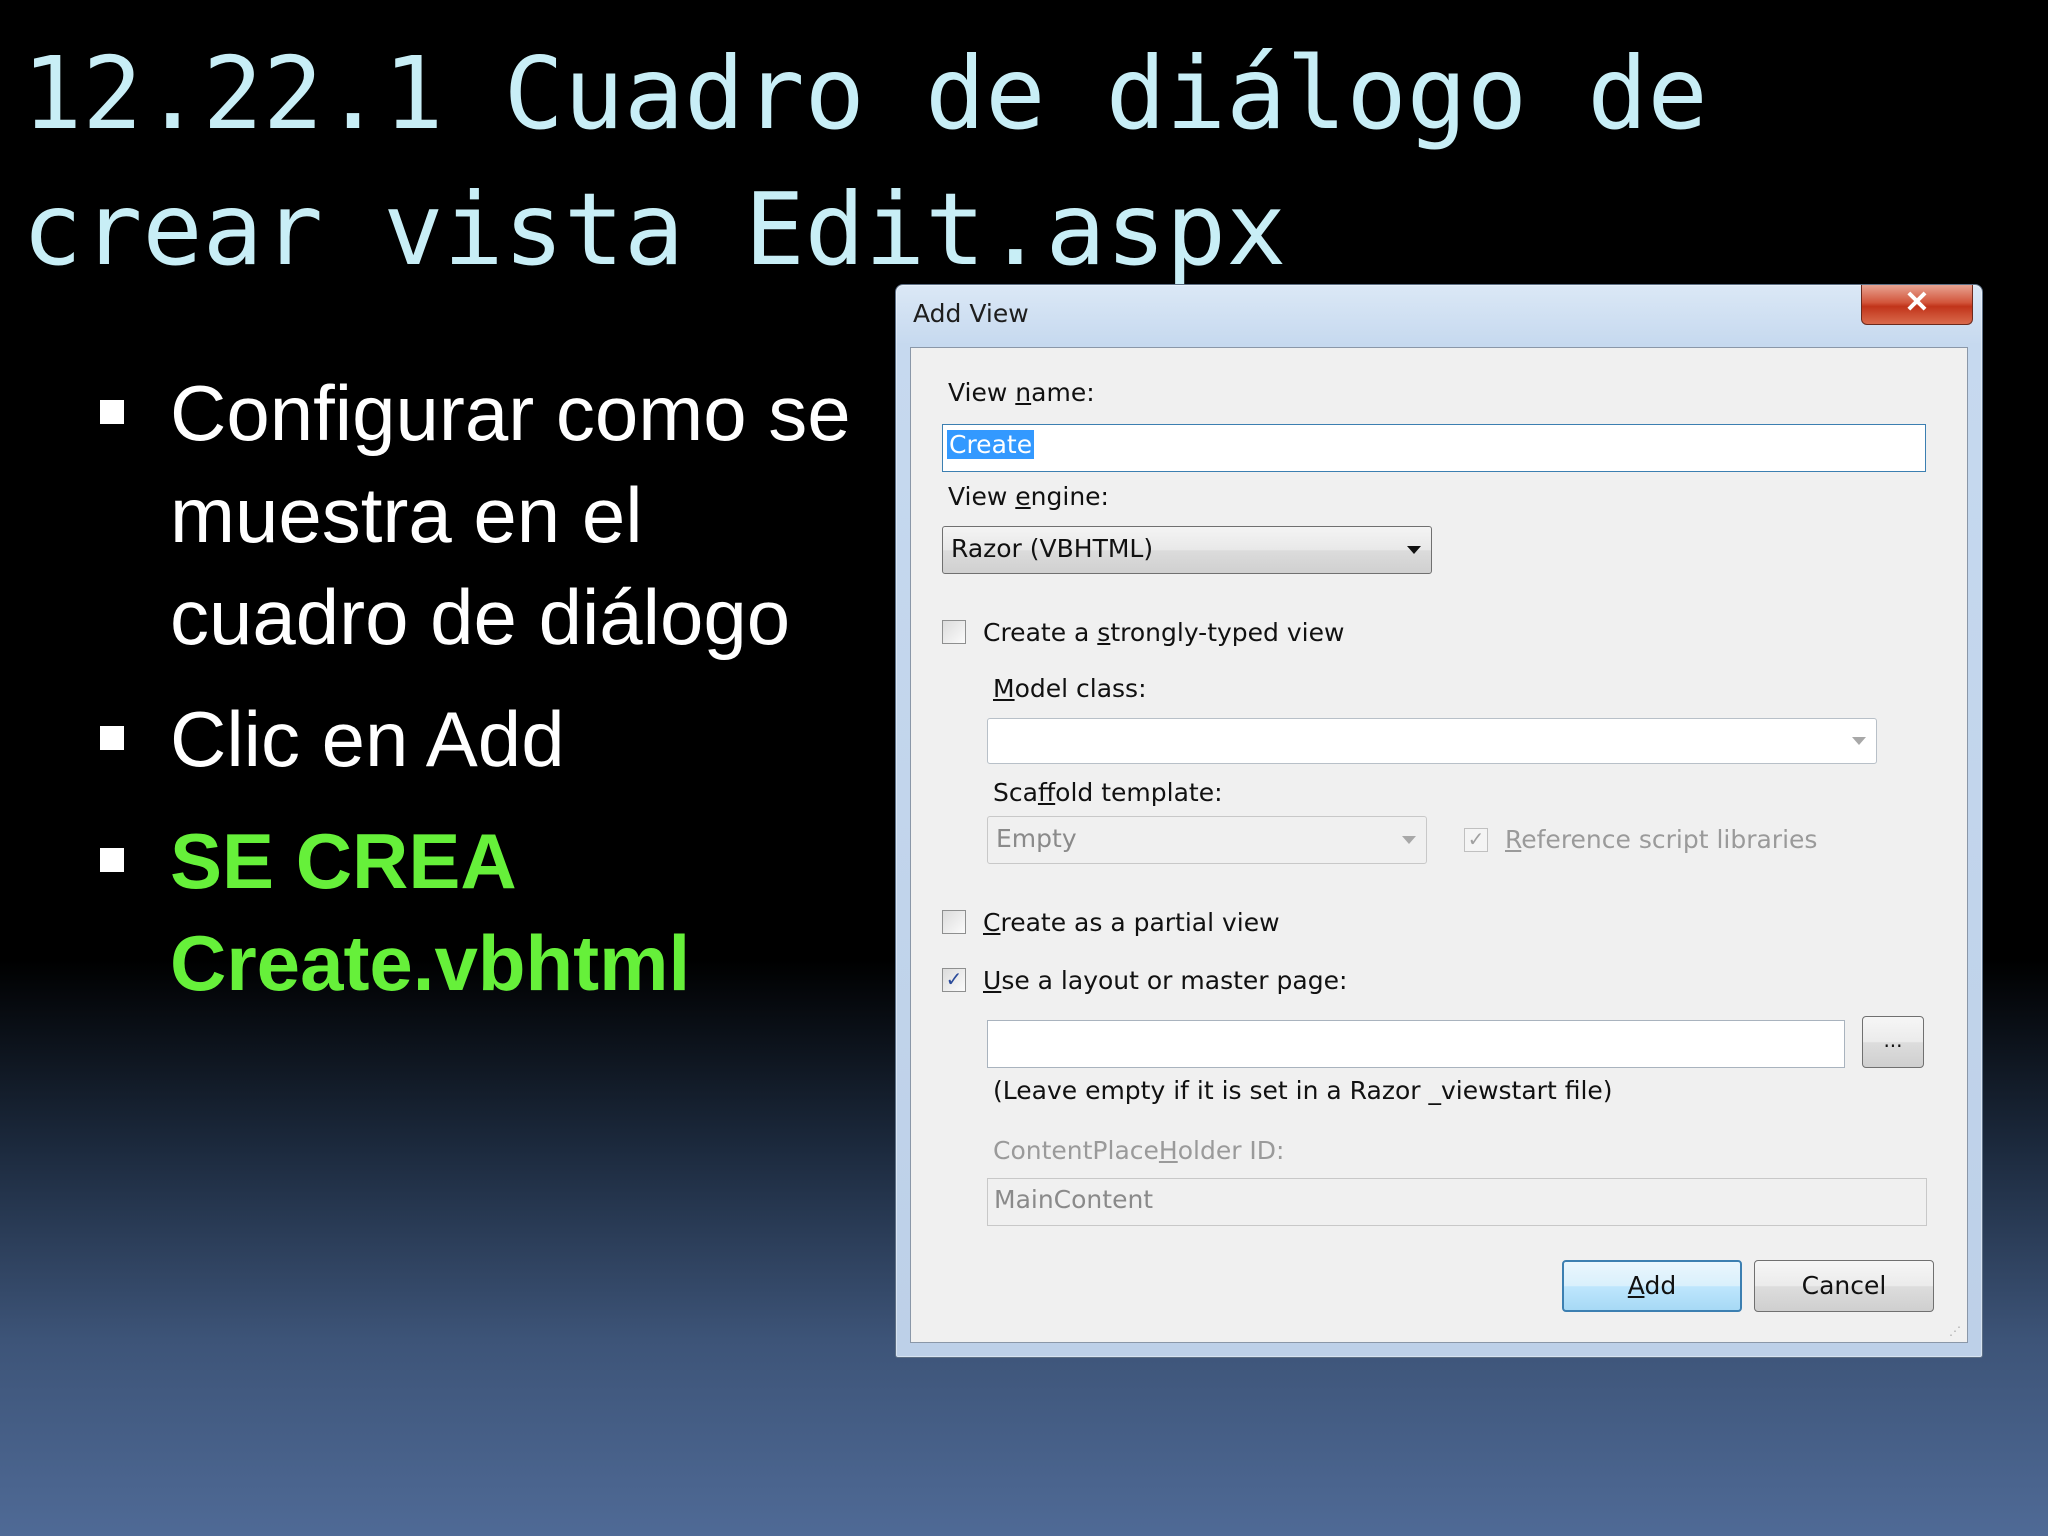  I want to click on placeholder-id-input: MainContent, so click(1457, 1202).